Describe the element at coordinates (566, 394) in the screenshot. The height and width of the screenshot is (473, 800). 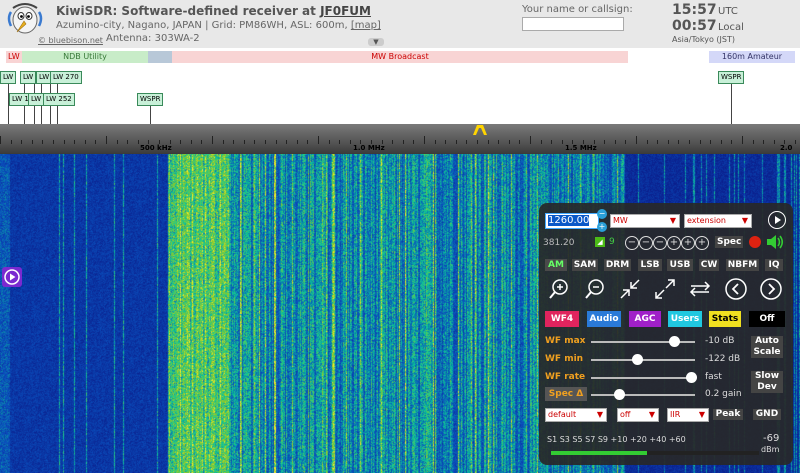
I see `spec-delta-button: Spec Δ` at that location.